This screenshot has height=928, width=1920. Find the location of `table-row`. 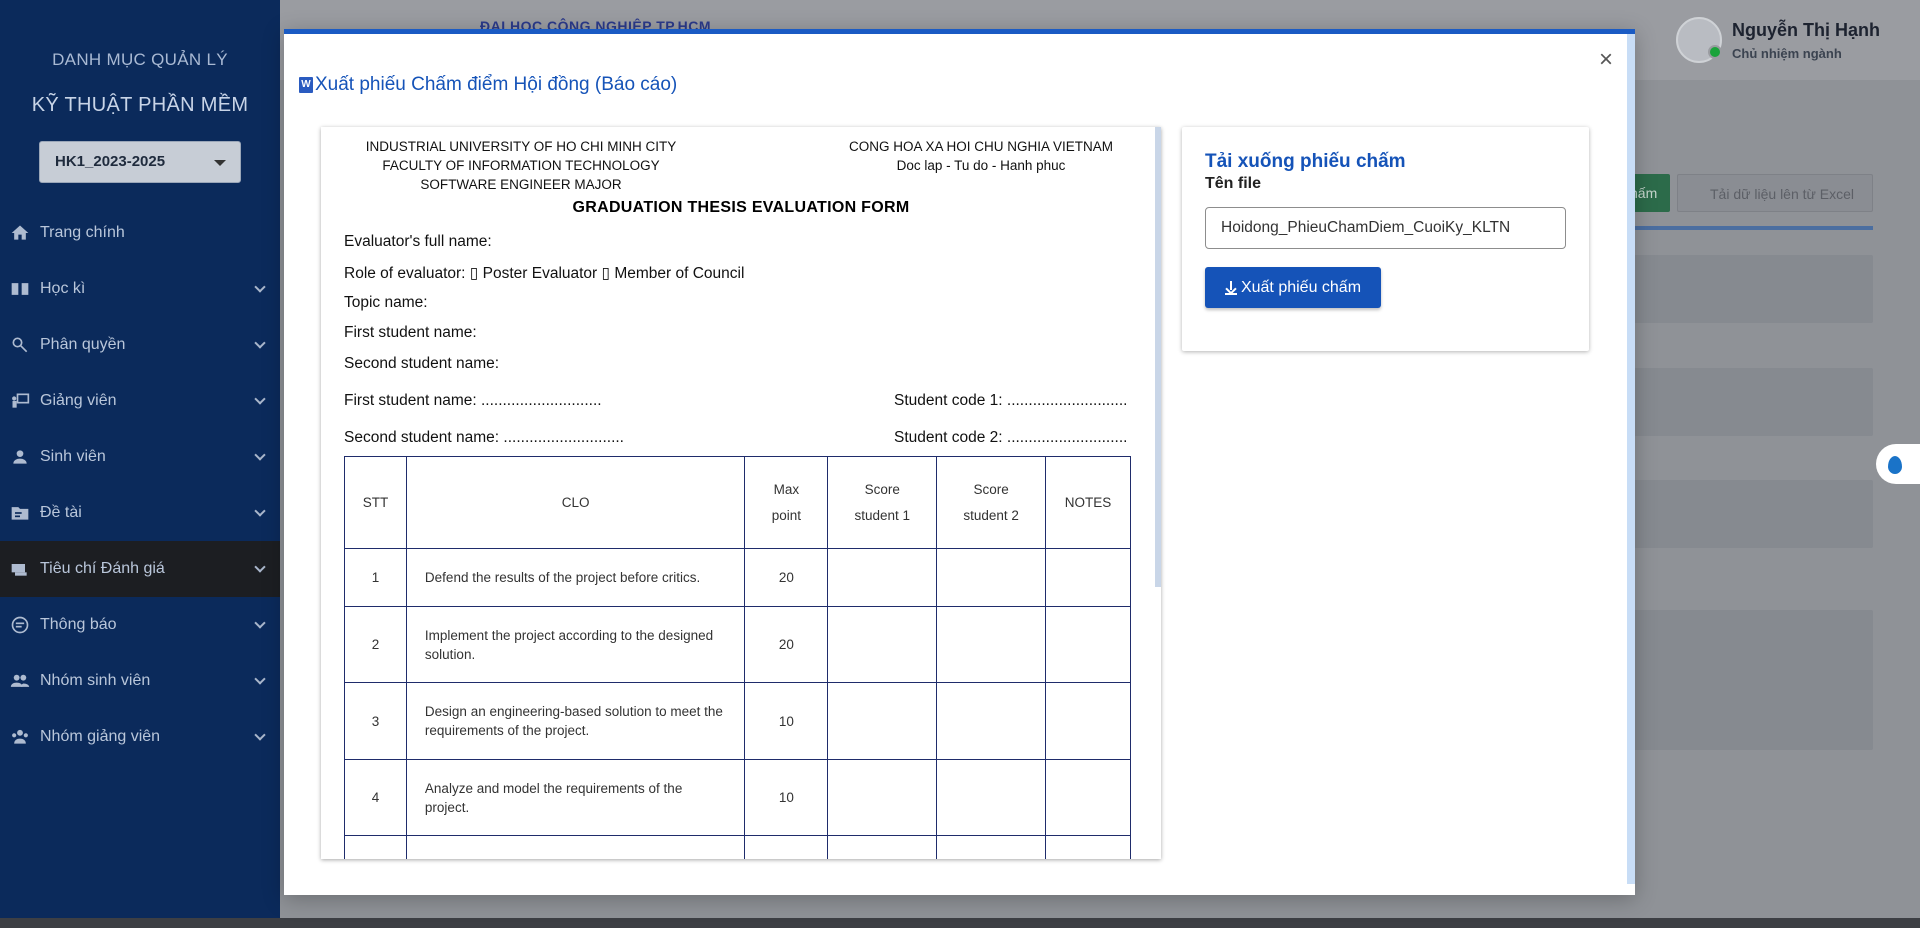

table-row is located at coordinates (737, 847).